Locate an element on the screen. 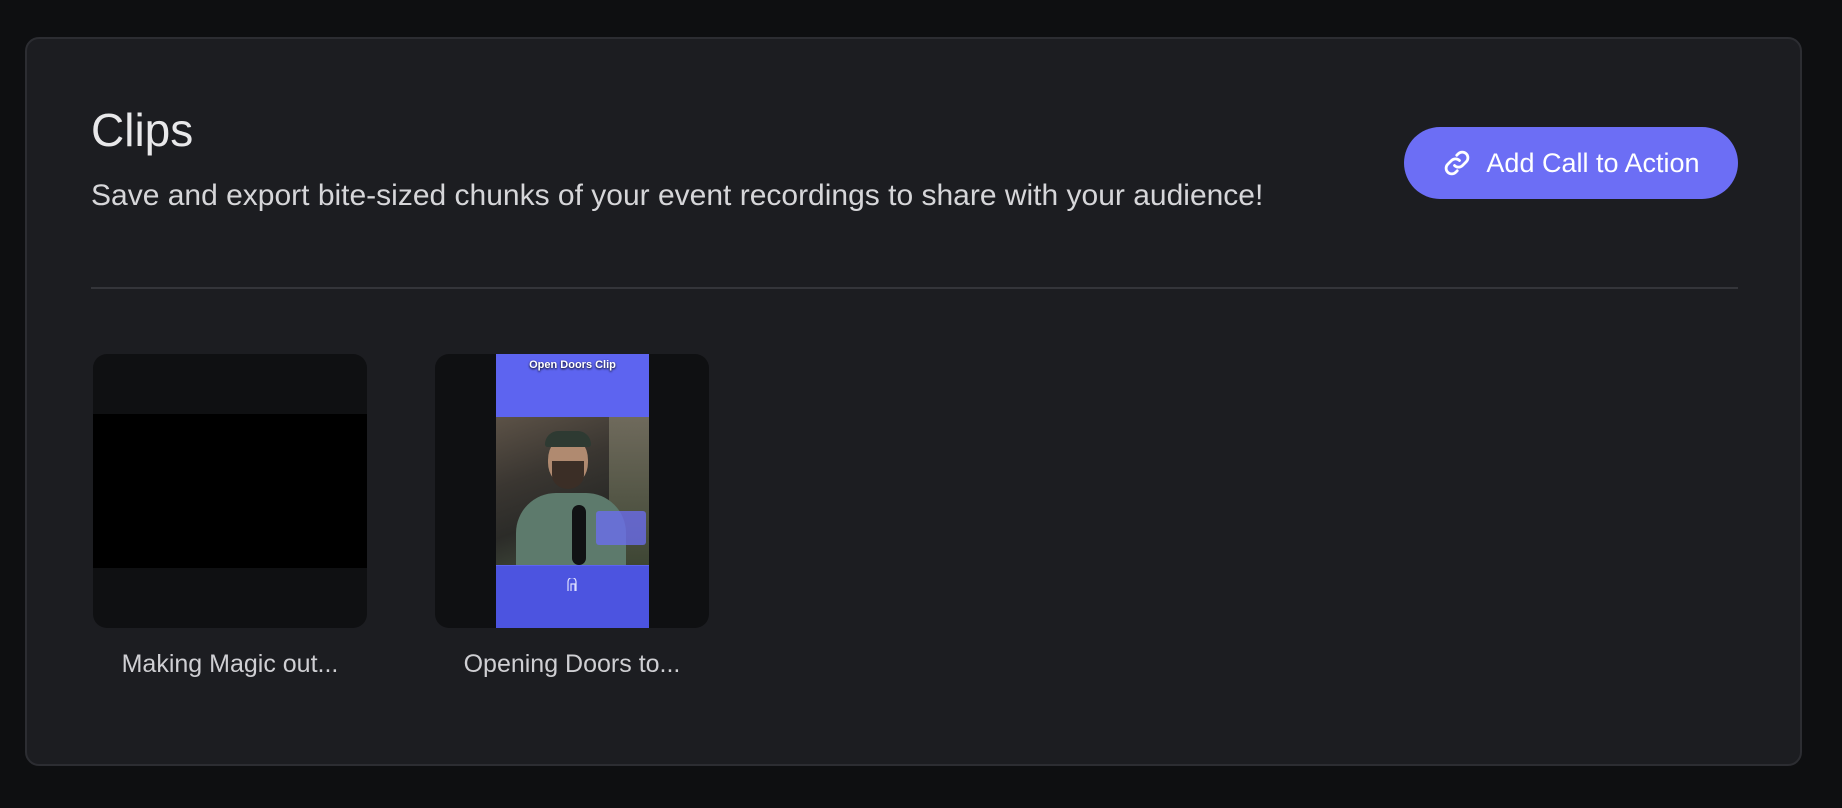 This screenshot has height=808, width=1842. speaker-photo is located at coordinates (572, 491).